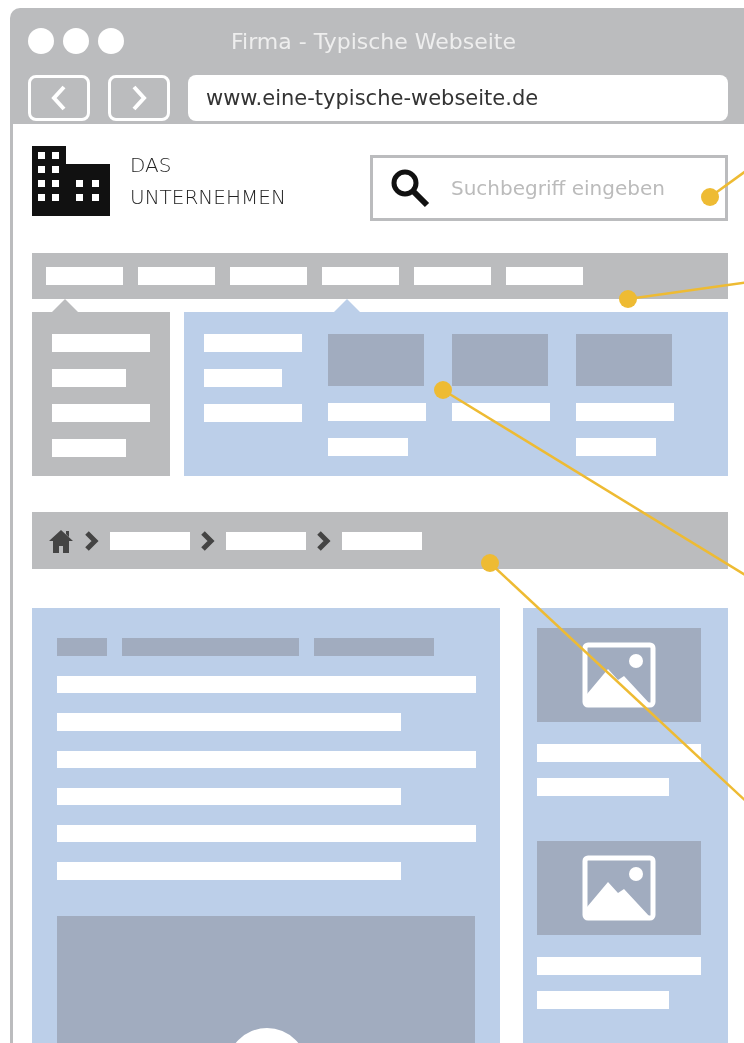 This screenshot has height=1043, width=744. Describe the element at coordinates (549, 188) in the screenshot. I see `search-field: Suchbegriff eingeben` at that location.